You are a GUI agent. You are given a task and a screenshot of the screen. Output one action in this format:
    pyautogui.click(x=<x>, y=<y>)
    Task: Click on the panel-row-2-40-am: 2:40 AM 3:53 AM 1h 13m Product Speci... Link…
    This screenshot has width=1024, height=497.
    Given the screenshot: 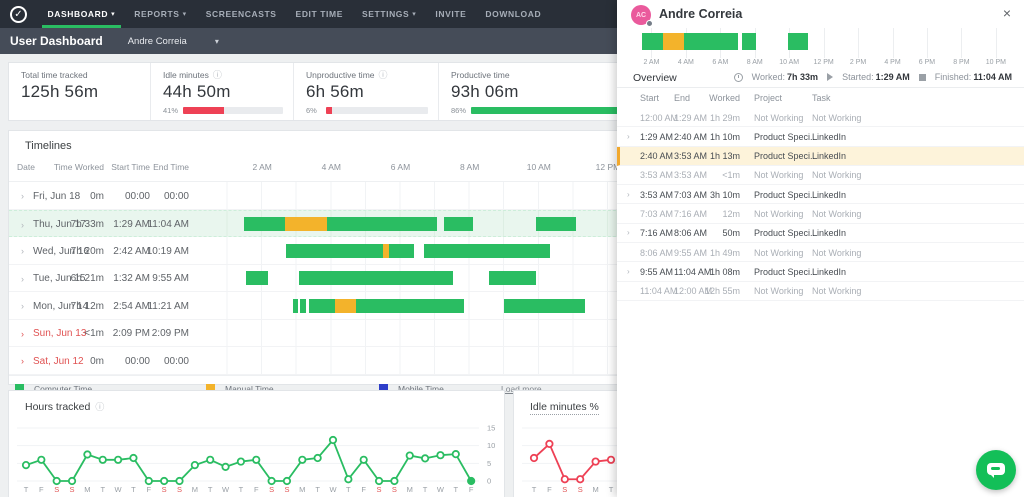 What is the action you would take?
    pyautogui.click(x=820, y=156)
    